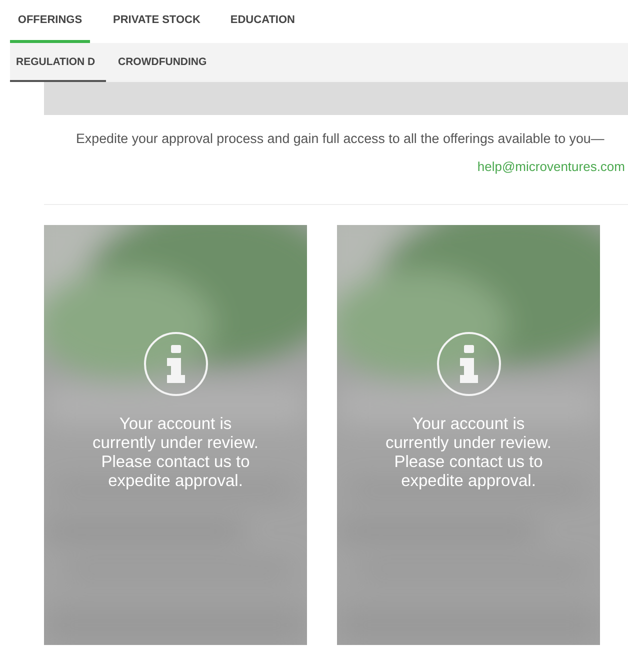  What do you see at coordinates (341, 138) in the screenshot?
I see `intro-text: Expedite your approval process and gain full access to all the offerings available to you—` at bounding box center [341, 138].